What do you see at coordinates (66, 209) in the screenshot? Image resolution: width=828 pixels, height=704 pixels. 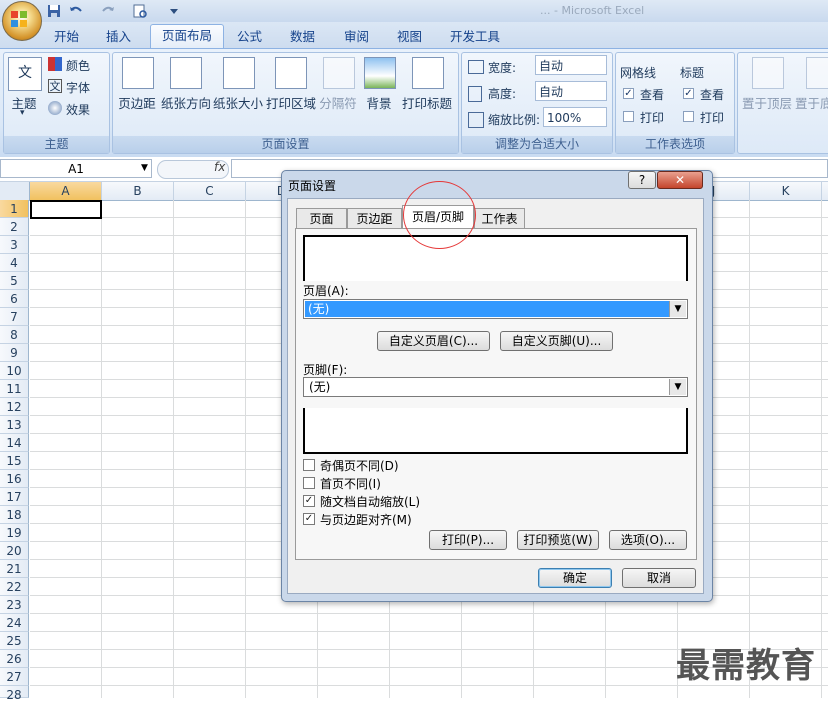 I see `active-cell` at bounding box center [66, 209].